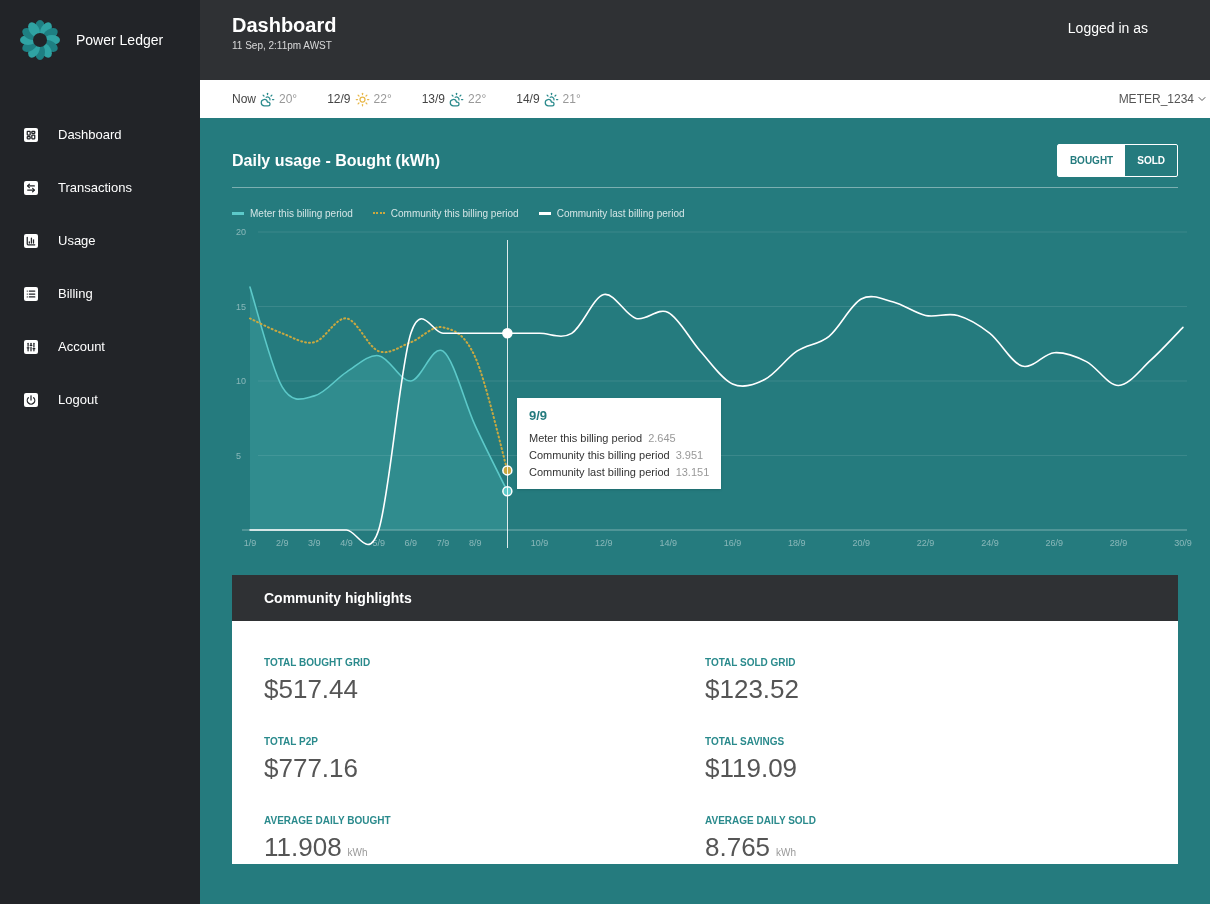 The image size is (1210, 904). What do you see at coordinates (539, 416) in the screenshot?
I see `tooltip-title: 9/9` at bounding box center [539, 416].